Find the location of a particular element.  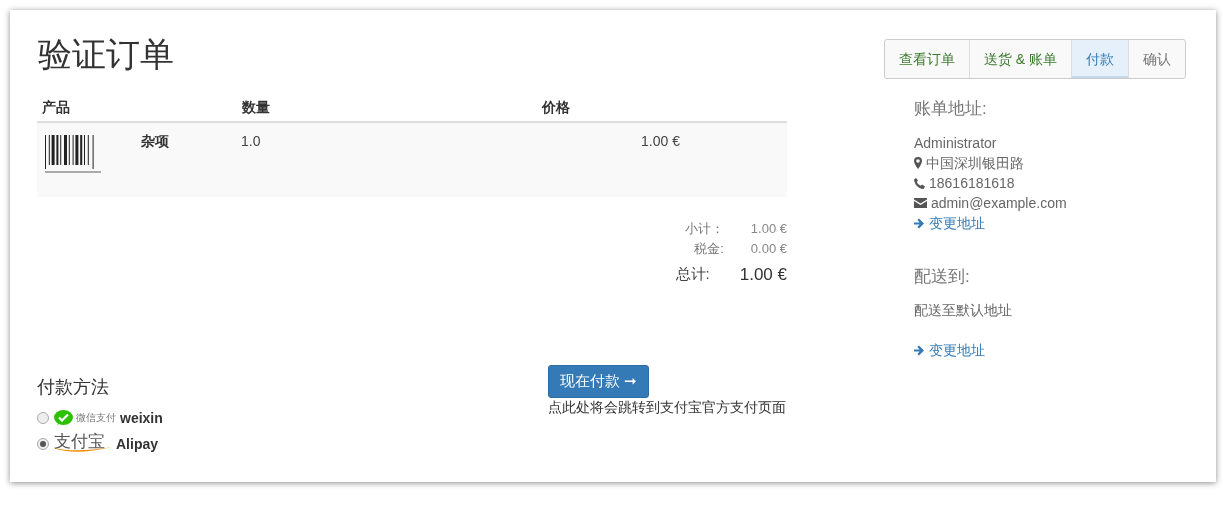

column-header: 数量 is located at coordinates (256, 107).